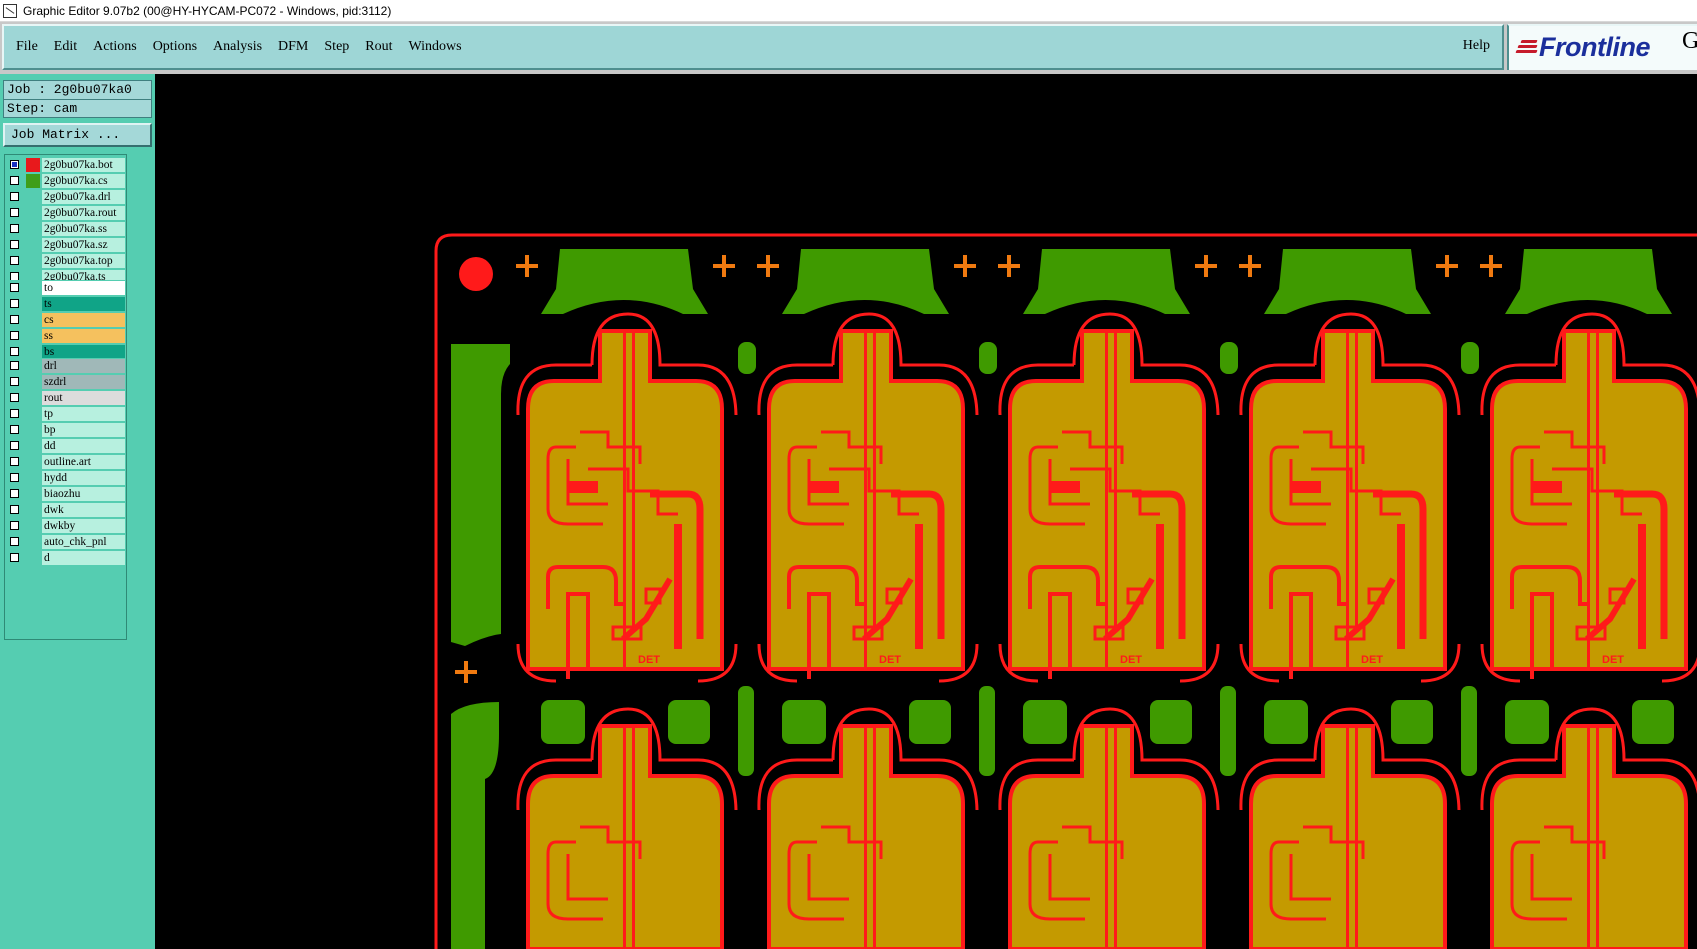  What do you see at coordinates (83, 510) in the screenshot?
I see `layer-name: dwk` at bounding box center [83, 510].